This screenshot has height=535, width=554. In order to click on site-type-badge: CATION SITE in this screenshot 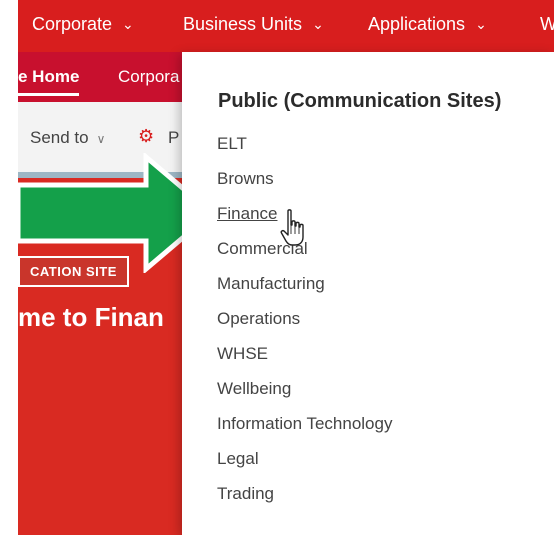, I will do `click(73, 271)`.